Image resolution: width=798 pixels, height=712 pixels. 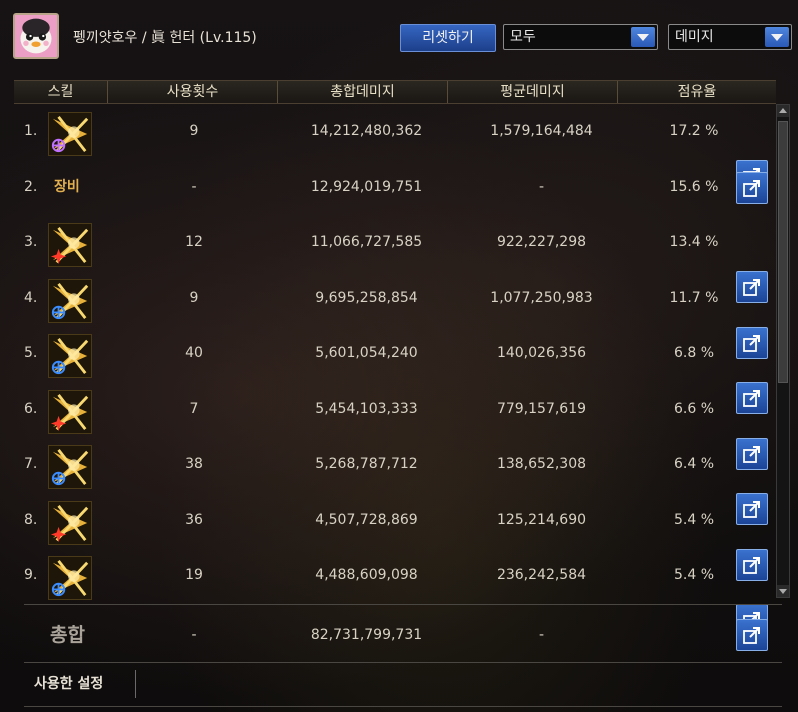 What do you see at coordinates (194, 519) in the screenshot?
I see `use-count: 36` at bounding box center [194, 519].